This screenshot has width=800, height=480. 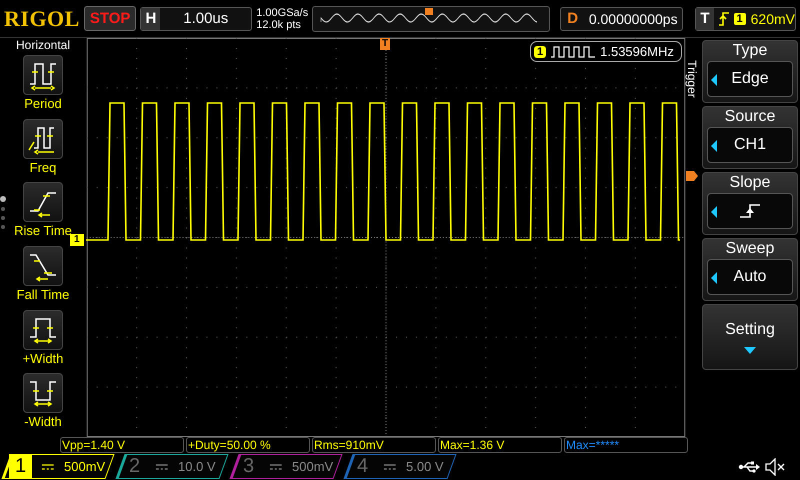 What do you see at coordinates (58, 466) in the screenshot?
I see `channel-tab: 1 500mV` at bounding box center [58, 466].